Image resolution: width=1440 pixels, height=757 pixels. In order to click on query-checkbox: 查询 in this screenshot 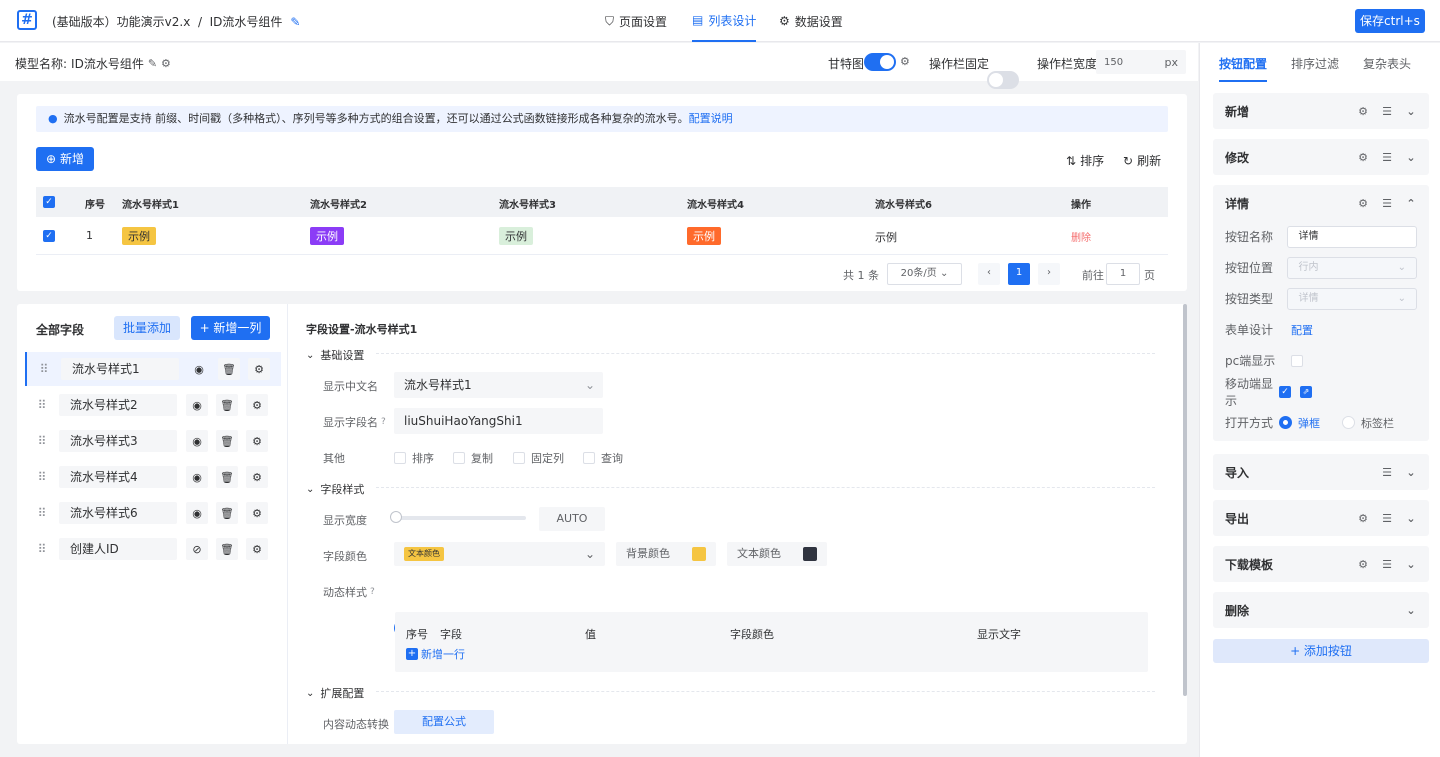, I will do `click(603, 458)`.